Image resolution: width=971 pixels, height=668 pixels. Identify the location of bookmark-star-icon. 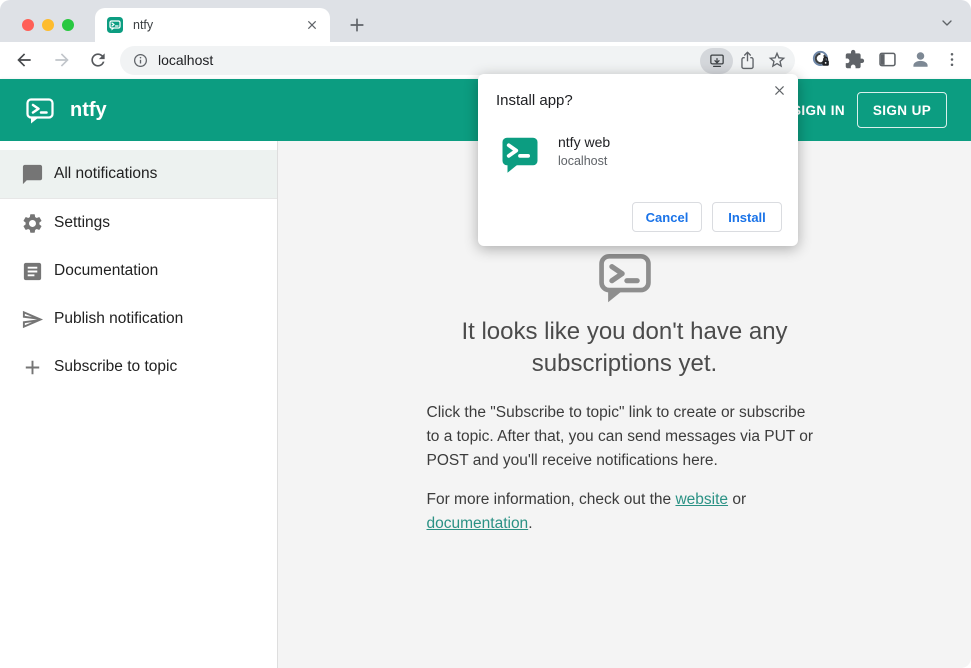
(777, 60).